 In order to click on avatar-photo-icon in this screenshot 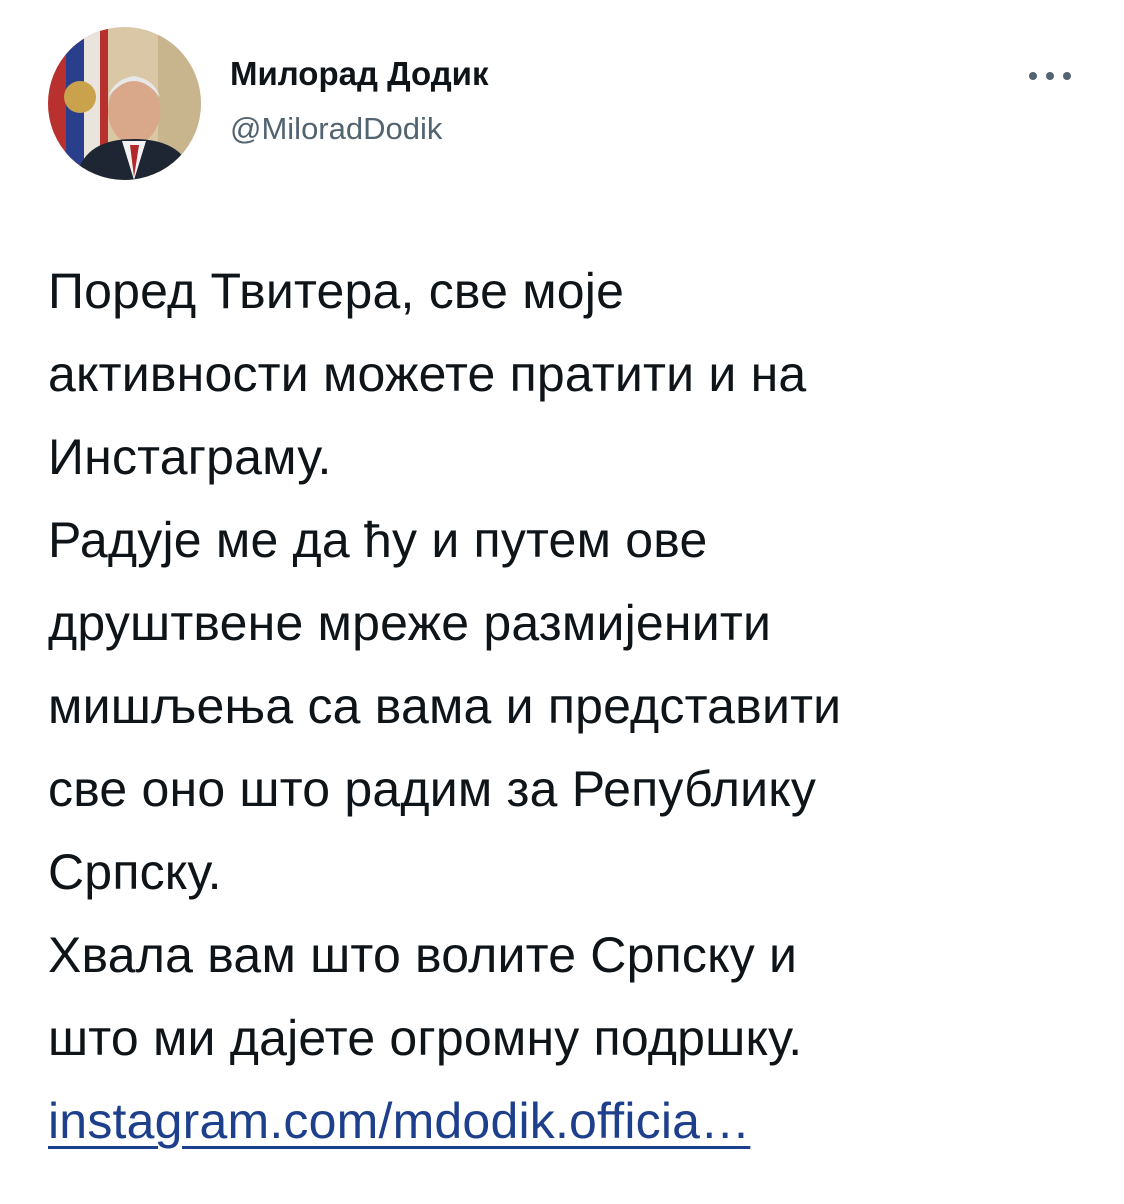, I will do `click(124, 103)`.